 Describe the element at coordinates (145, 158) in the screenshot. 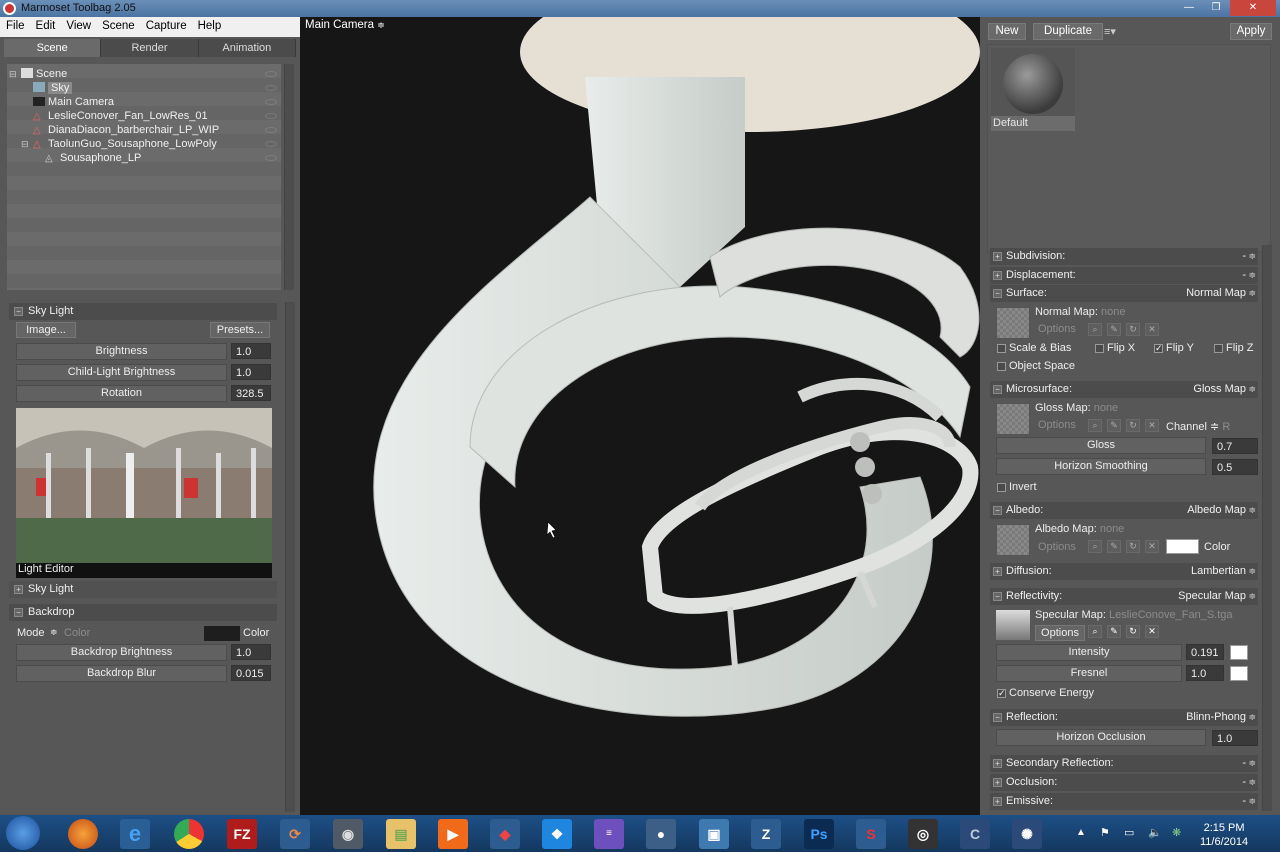

I see `tree-item-sousaphone-lp: ◬ Sousaphone_LP` at that location.